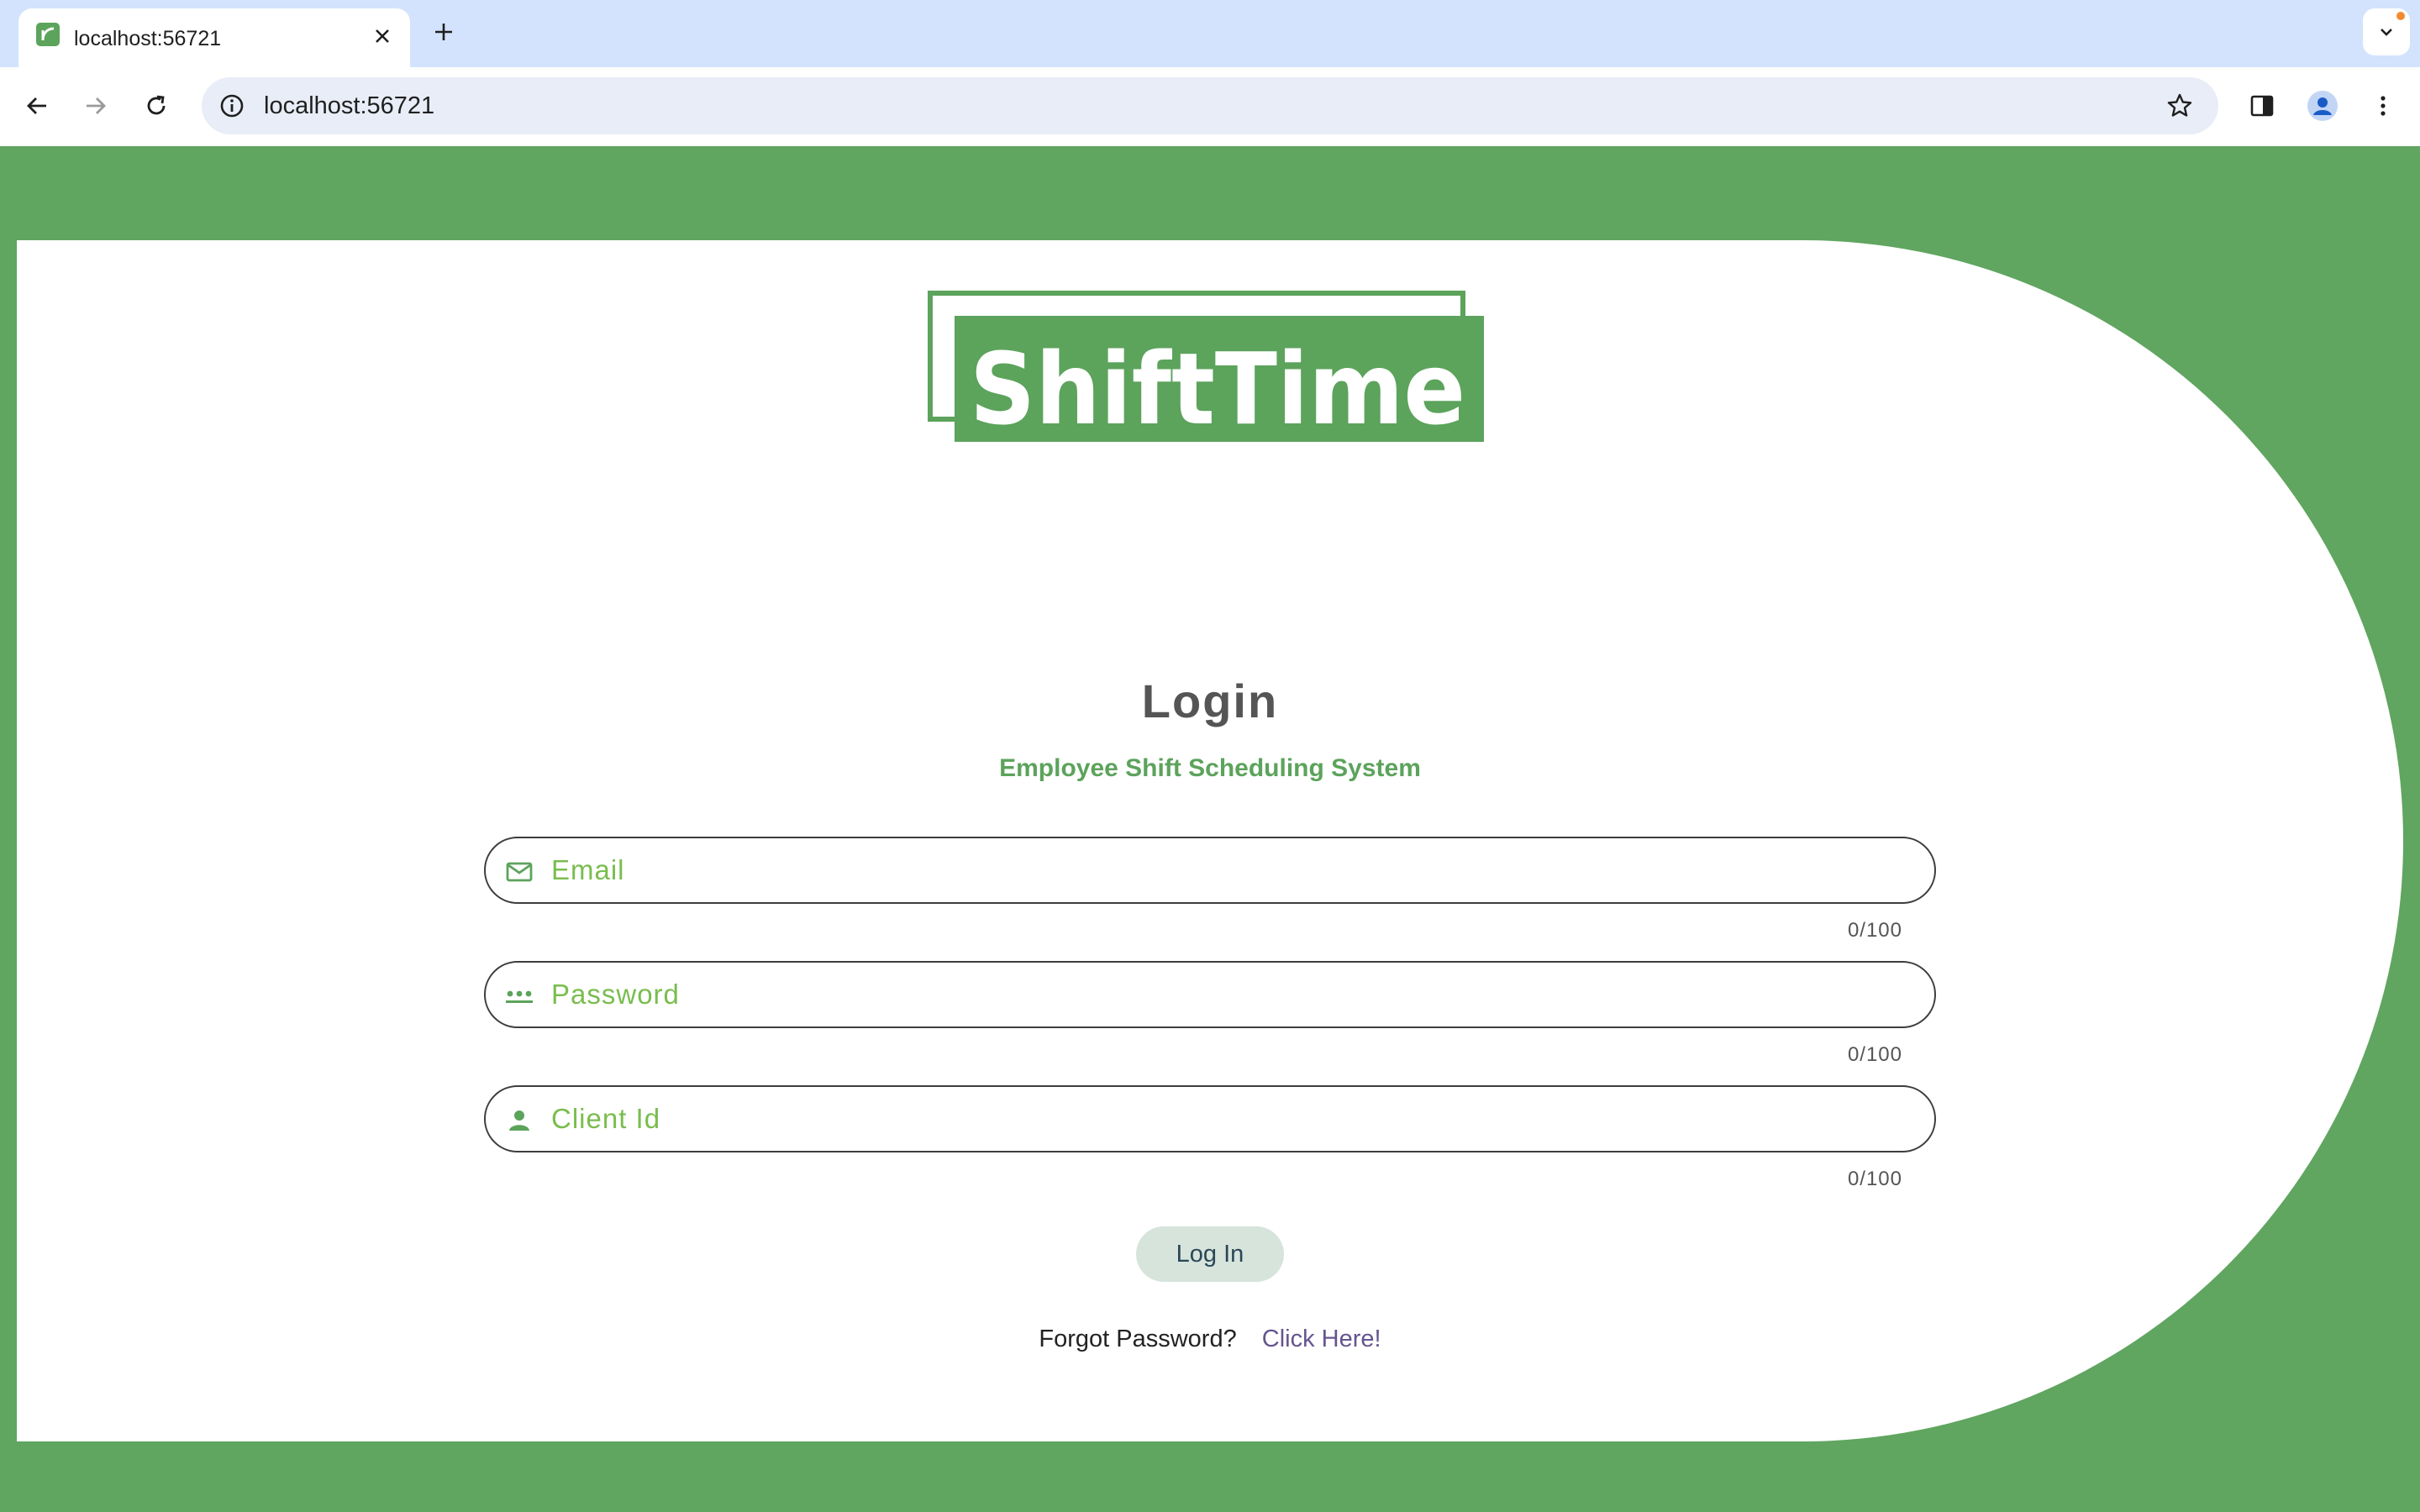 The image size is (2420, 1512). I want to click on password-field, so click(1210, 994).